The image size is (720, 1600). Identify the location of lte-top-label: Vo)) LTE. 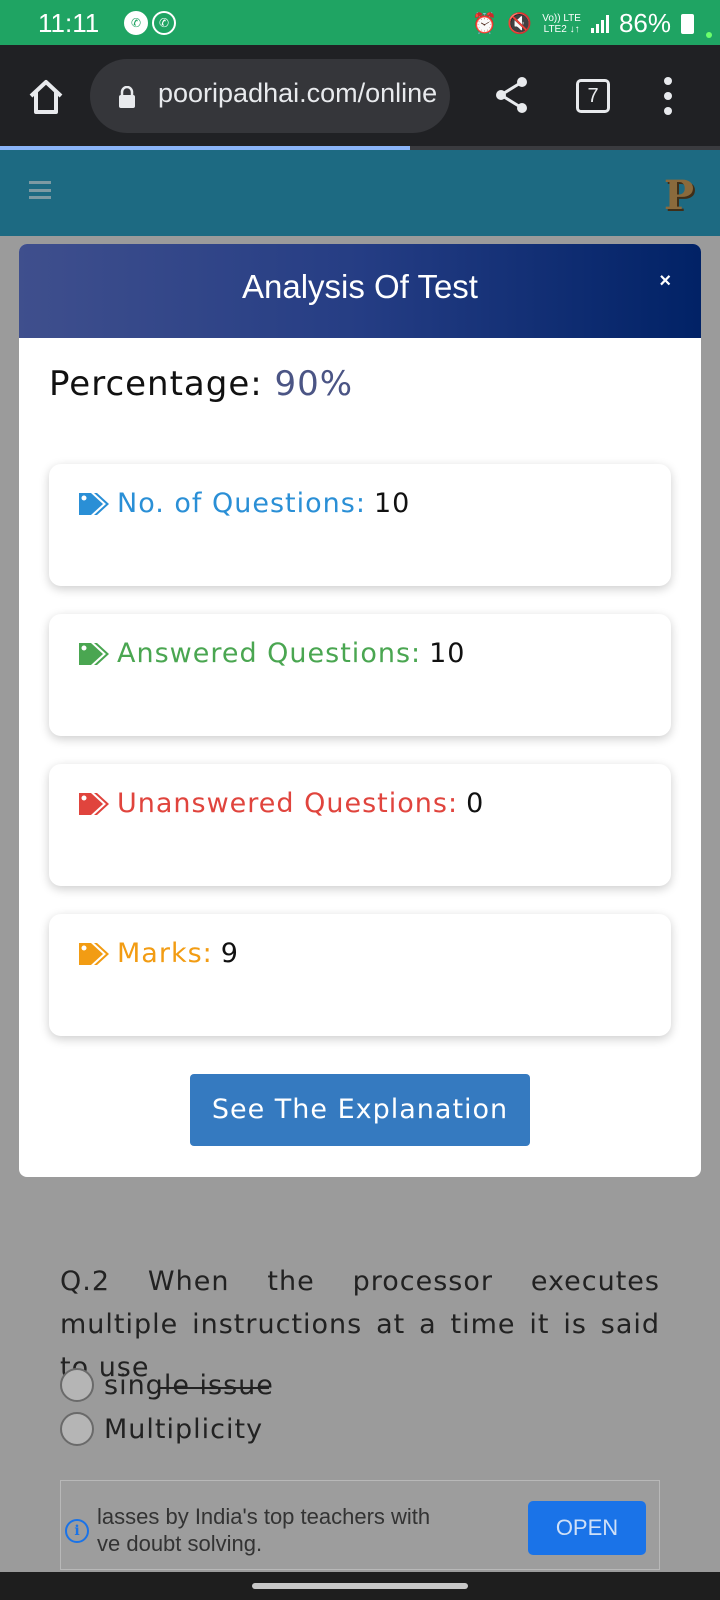
(561, 18).